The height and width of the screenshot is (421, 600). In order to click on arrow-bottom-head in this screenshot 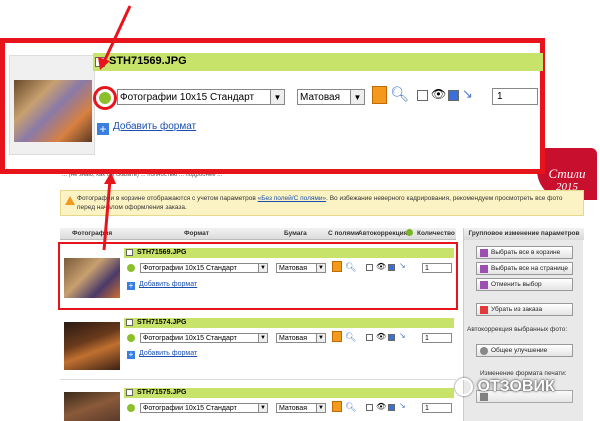, I will do `click(110, 178)`.